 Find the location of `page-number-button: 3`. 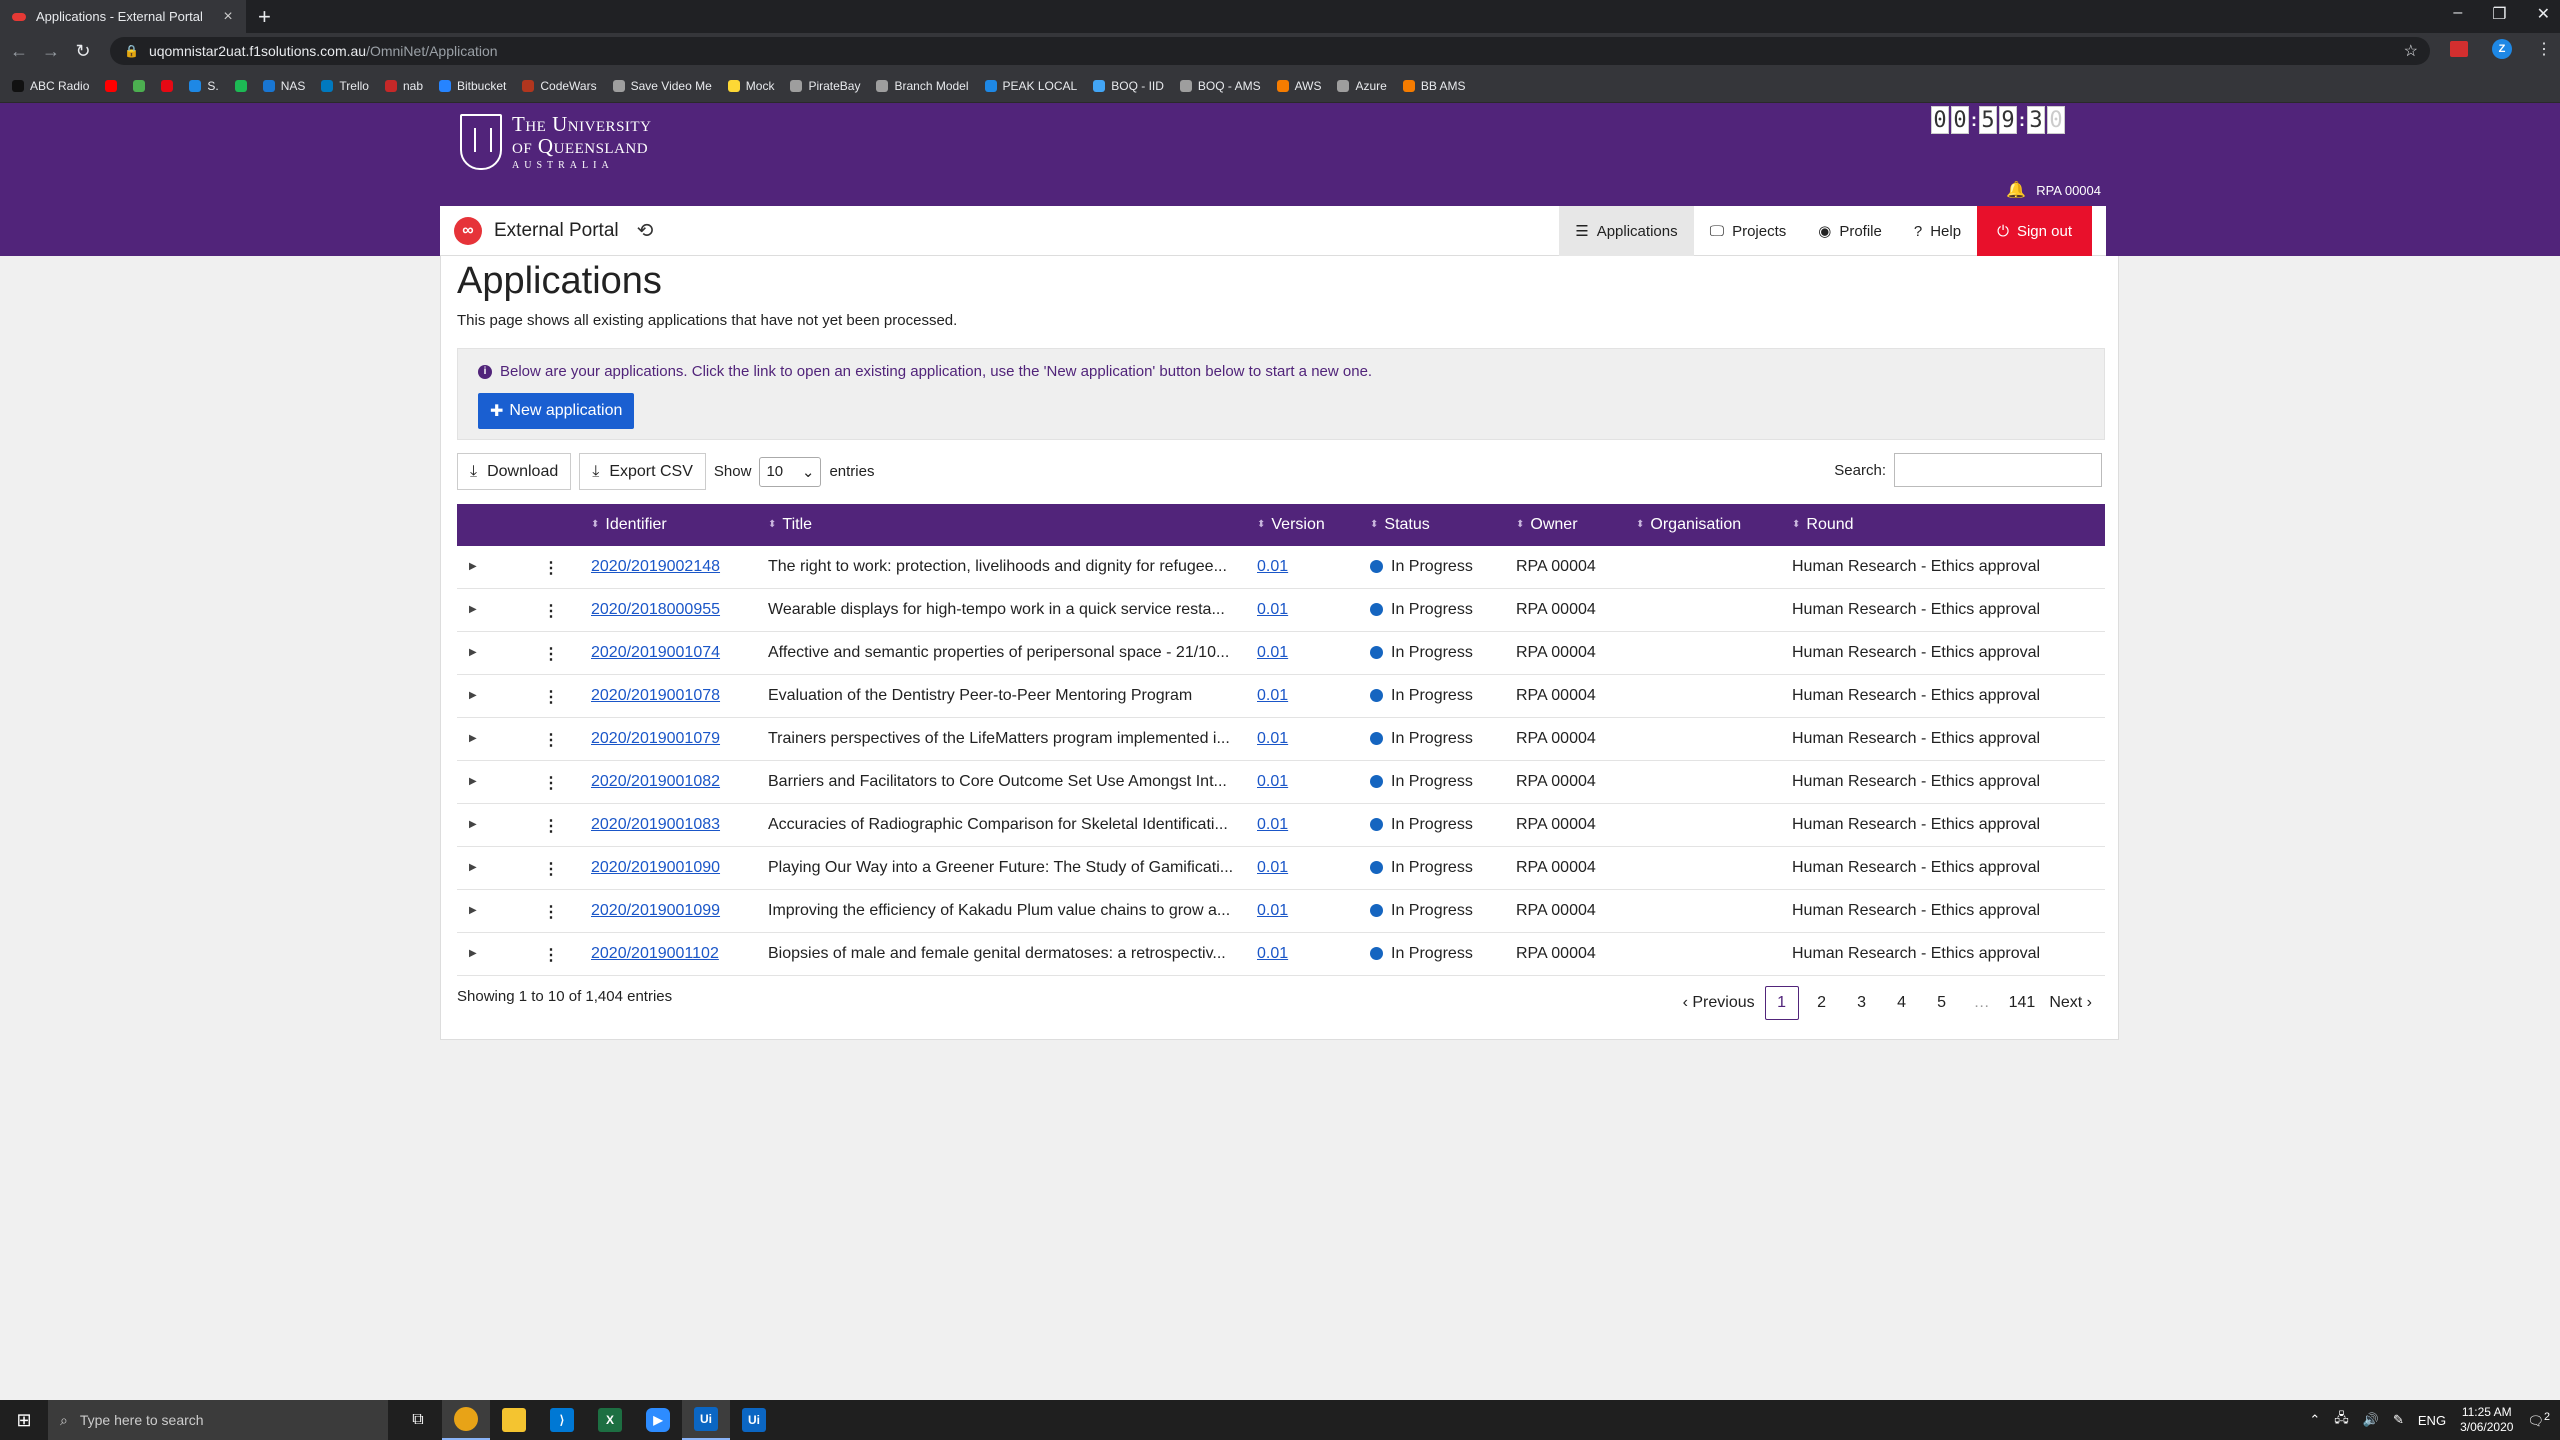

page-number-button: 3 is located at coordinates (1862, 1003).